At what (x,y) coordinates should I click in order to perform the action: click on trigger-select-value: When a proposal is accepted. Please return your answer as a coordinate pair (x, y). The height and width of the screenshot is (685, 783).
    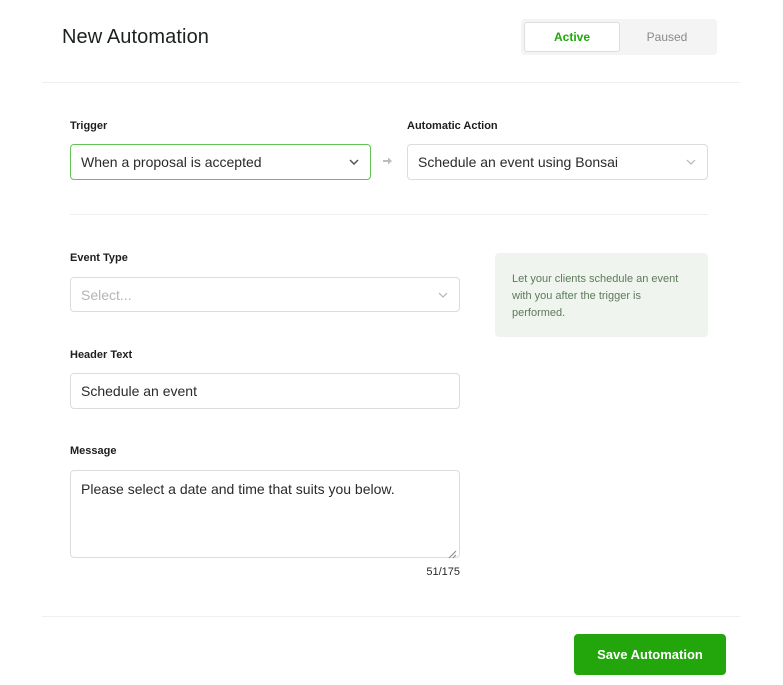
    Looking at the image, I should click on (171, 162).